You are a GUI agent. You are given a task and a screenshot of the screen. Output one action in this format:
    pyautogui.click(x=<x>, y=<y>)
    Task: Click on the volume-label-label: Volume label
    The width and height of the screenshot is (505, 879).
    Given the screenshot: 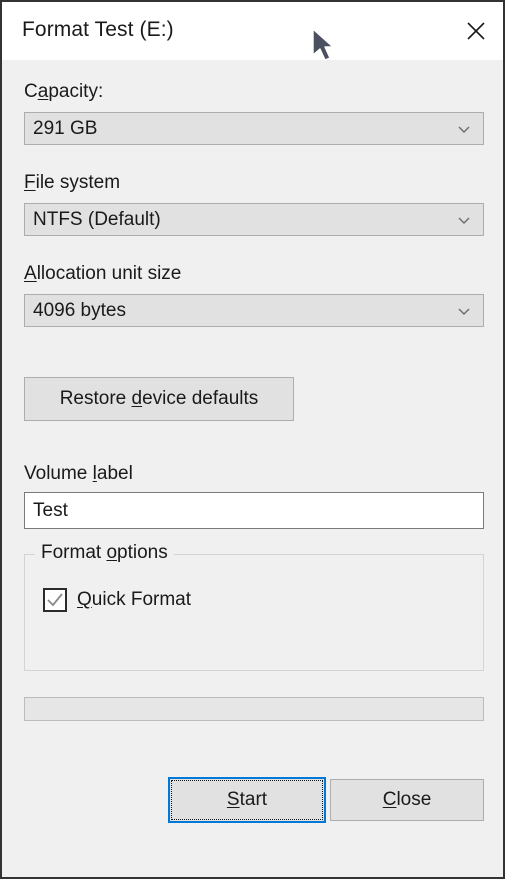 What is the action you would take?
    pyautogui.click(x=78, y=473)
    